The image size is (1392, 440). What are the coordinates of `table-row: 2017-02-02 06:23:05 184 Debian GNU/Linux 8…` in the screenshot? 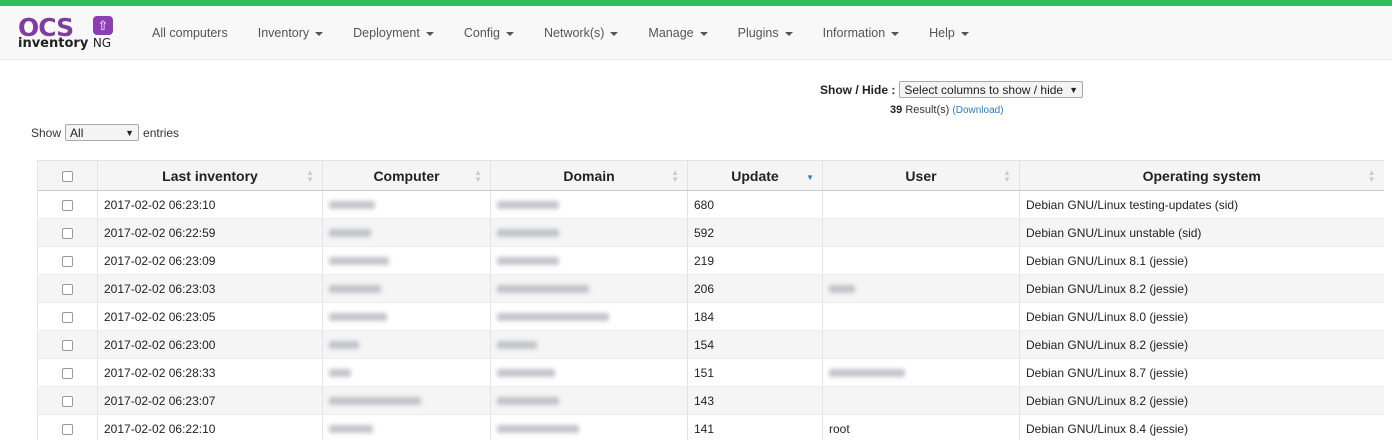 It's located at (710, 316).